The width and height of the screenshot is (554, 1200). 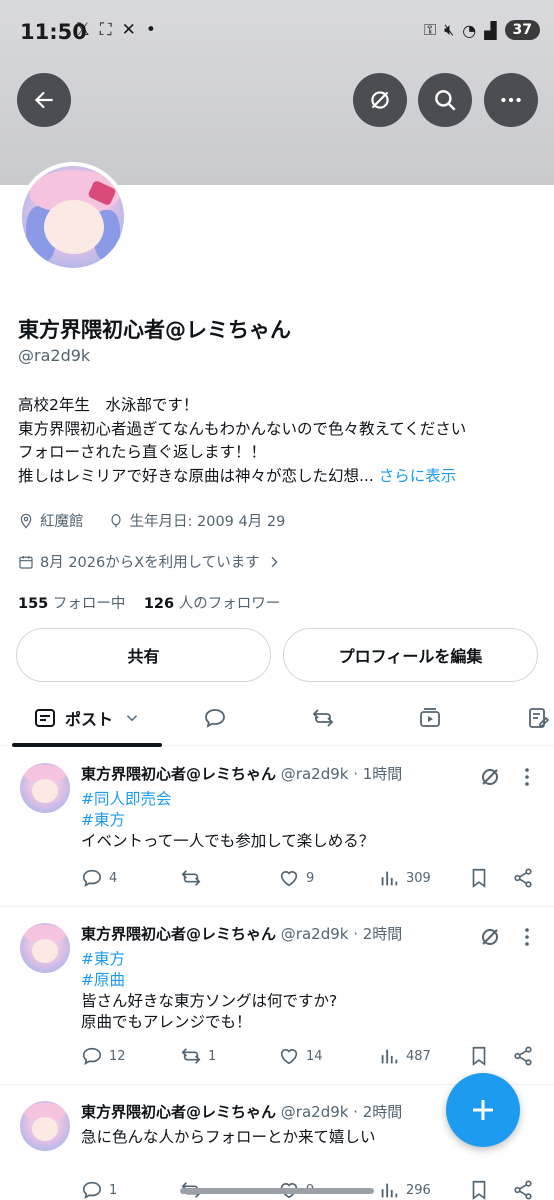 What do you see at coordinates (209, 1001) in the screenshot?
I see `post-text: 皆さん好きな東方ソングは何ですか?` at bounding box center [209, 1001].